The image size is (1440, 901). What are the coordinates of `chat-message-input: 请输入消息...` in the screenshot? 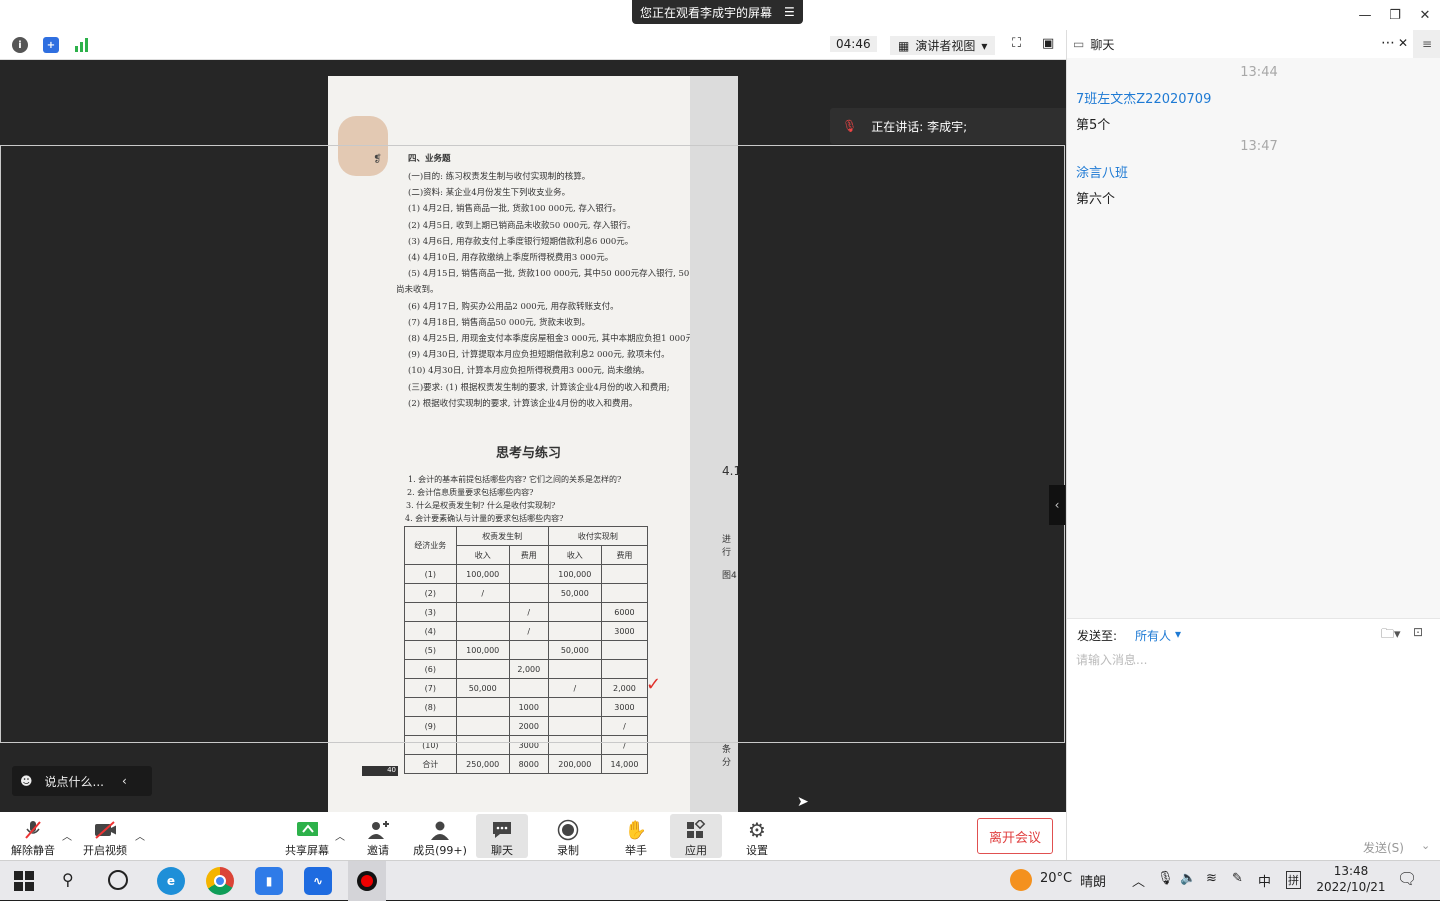 It's located at (1251, 736).